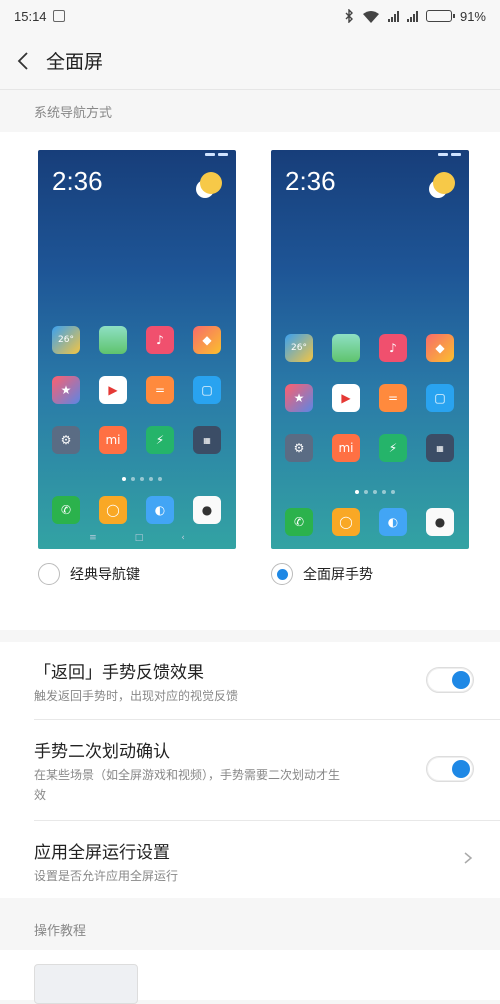  Describe the element at coordinates (250, 16) in the screenshot. I see `status-bar: 15:14 91%` at that location.